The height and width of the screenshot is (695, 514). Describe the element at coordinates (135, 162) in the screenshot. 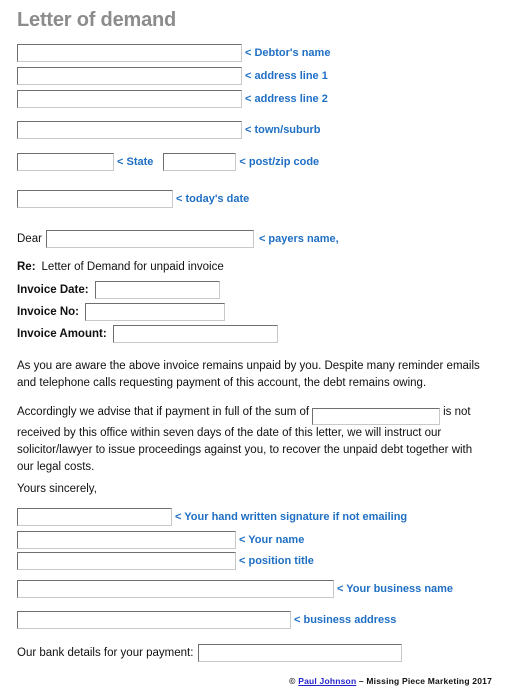

I see `state-note: < State` at that location.